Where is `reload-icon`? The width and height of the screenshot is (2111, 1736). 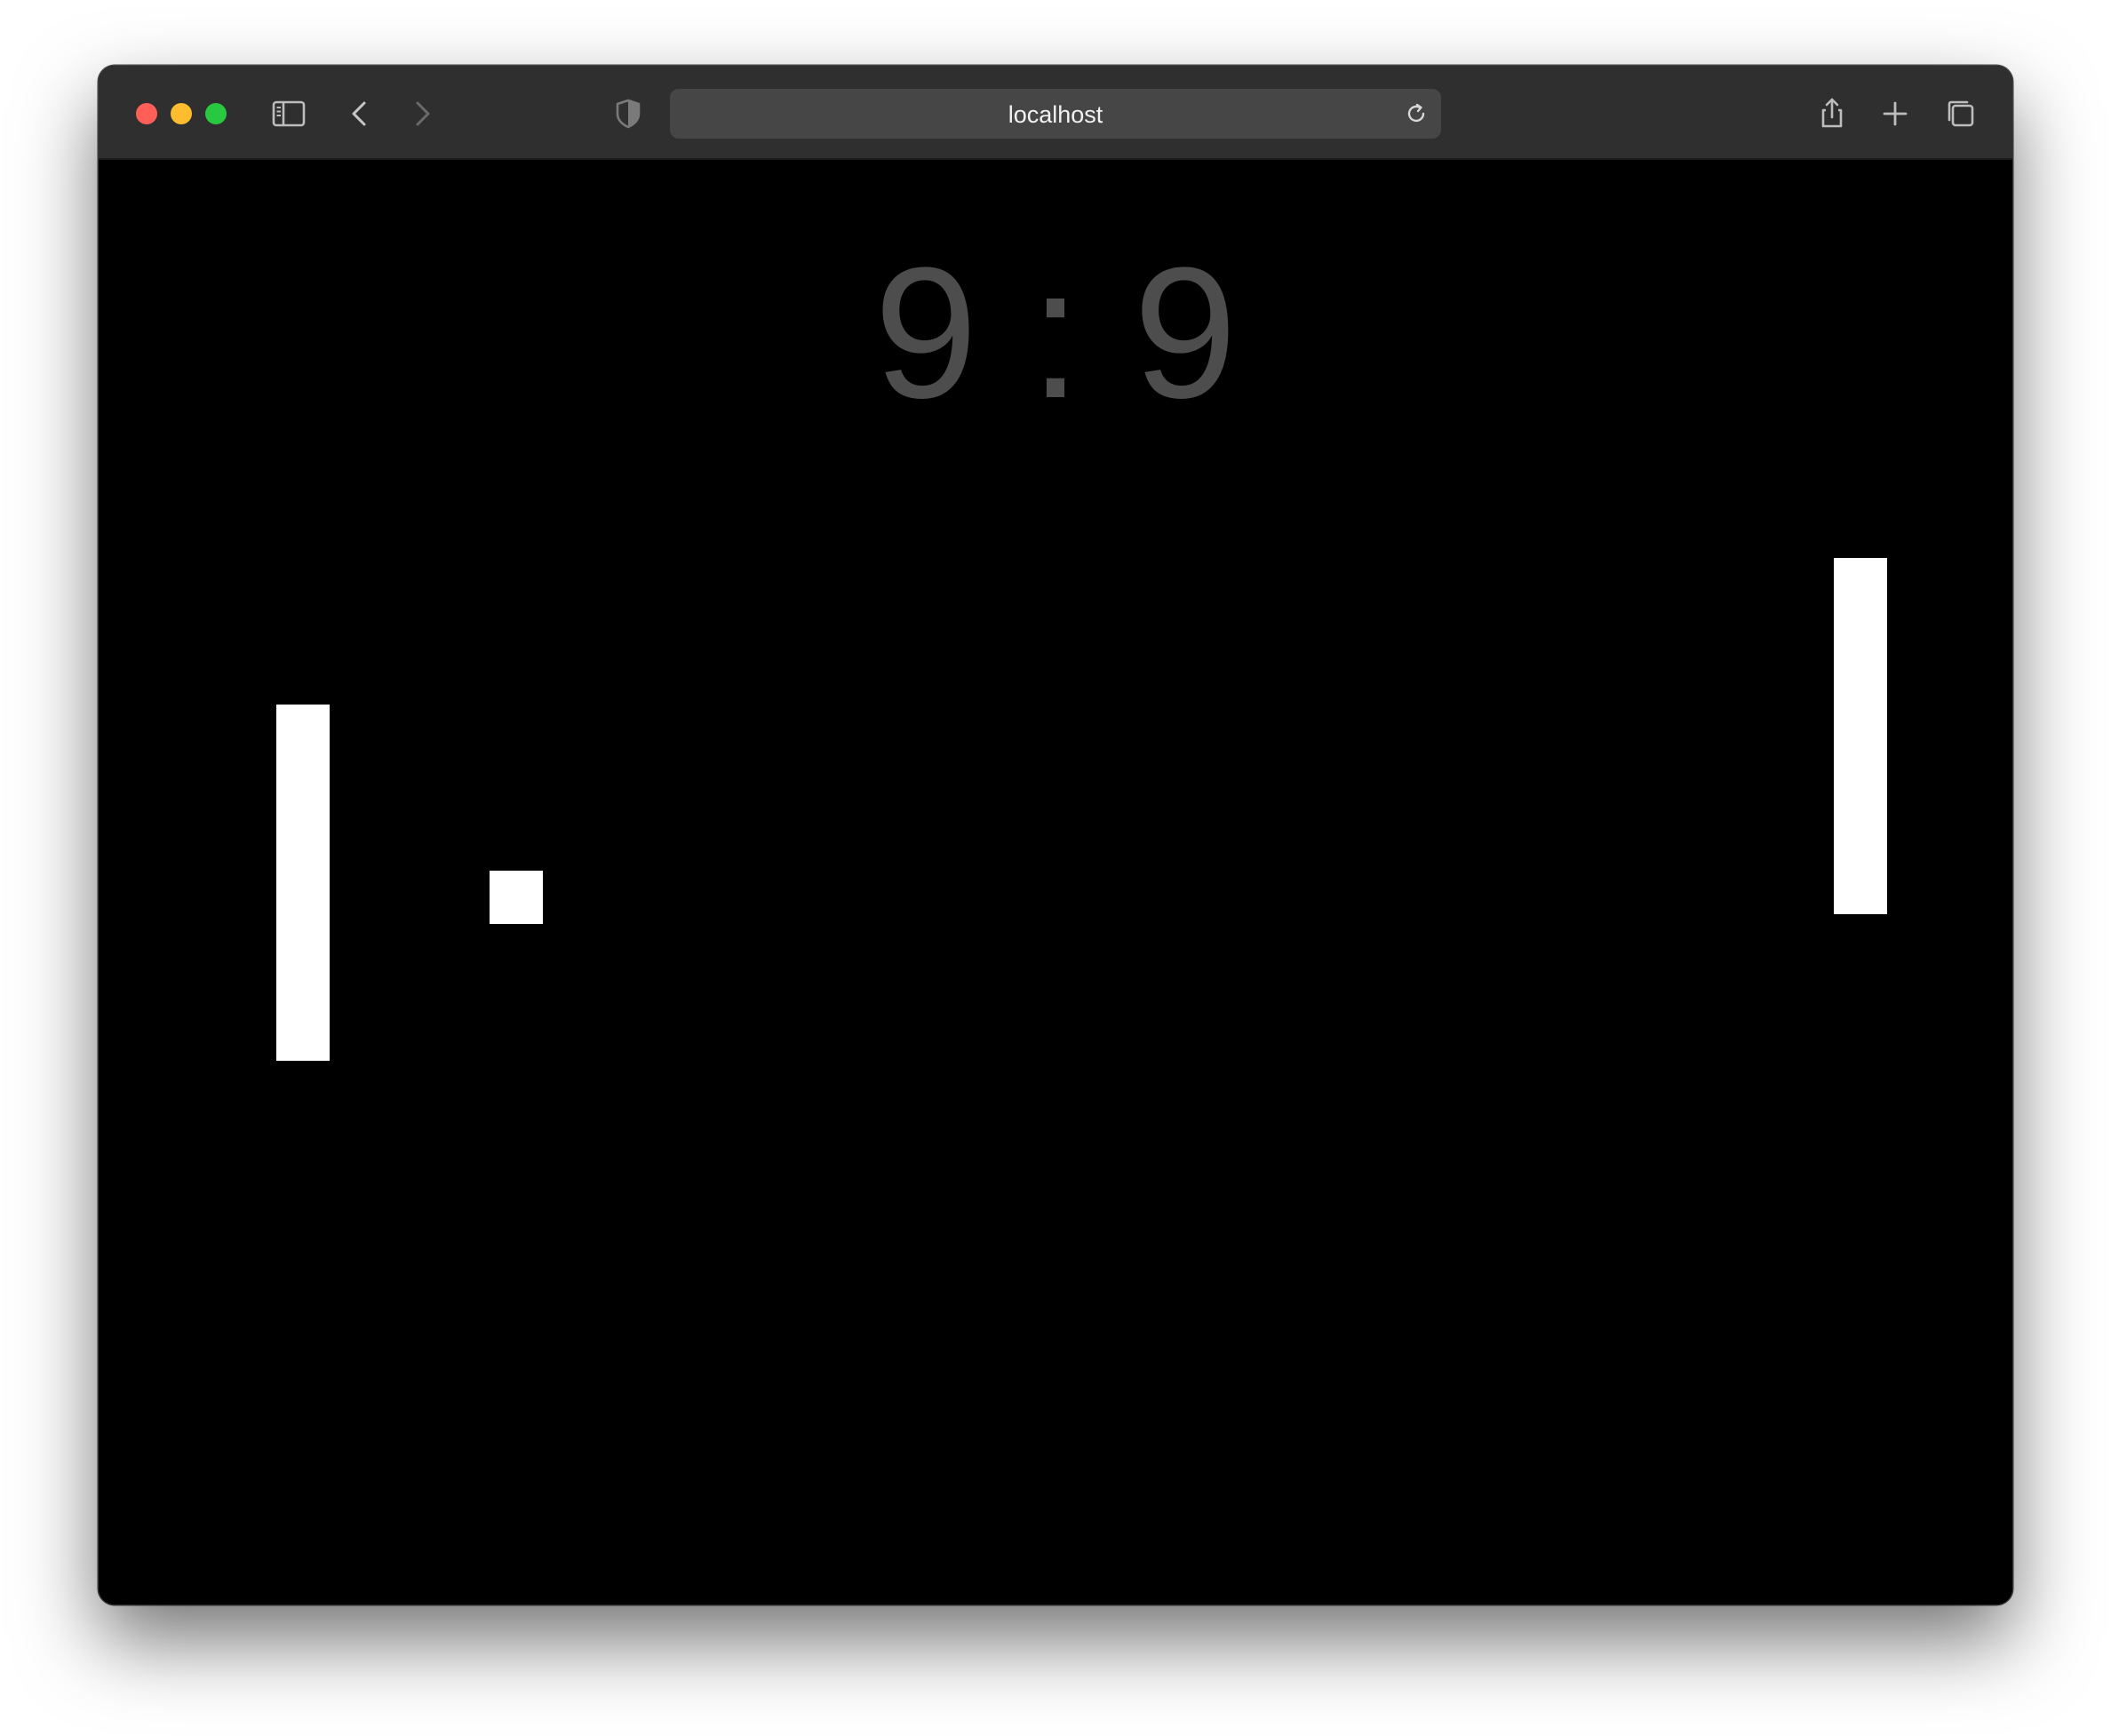 reload-icon is located at coordinates (1416, 114).